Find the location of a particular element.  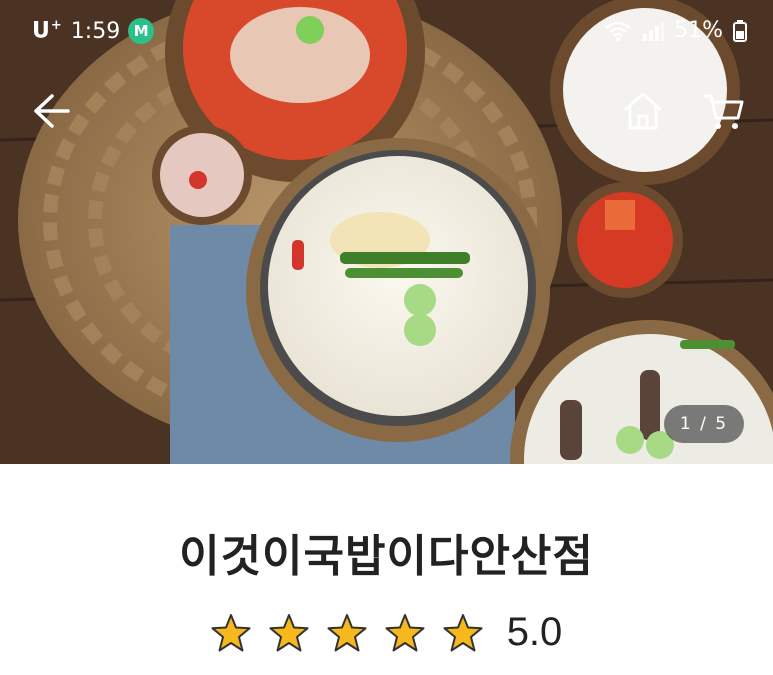

cart-icon is located at coordinates (723, 111).